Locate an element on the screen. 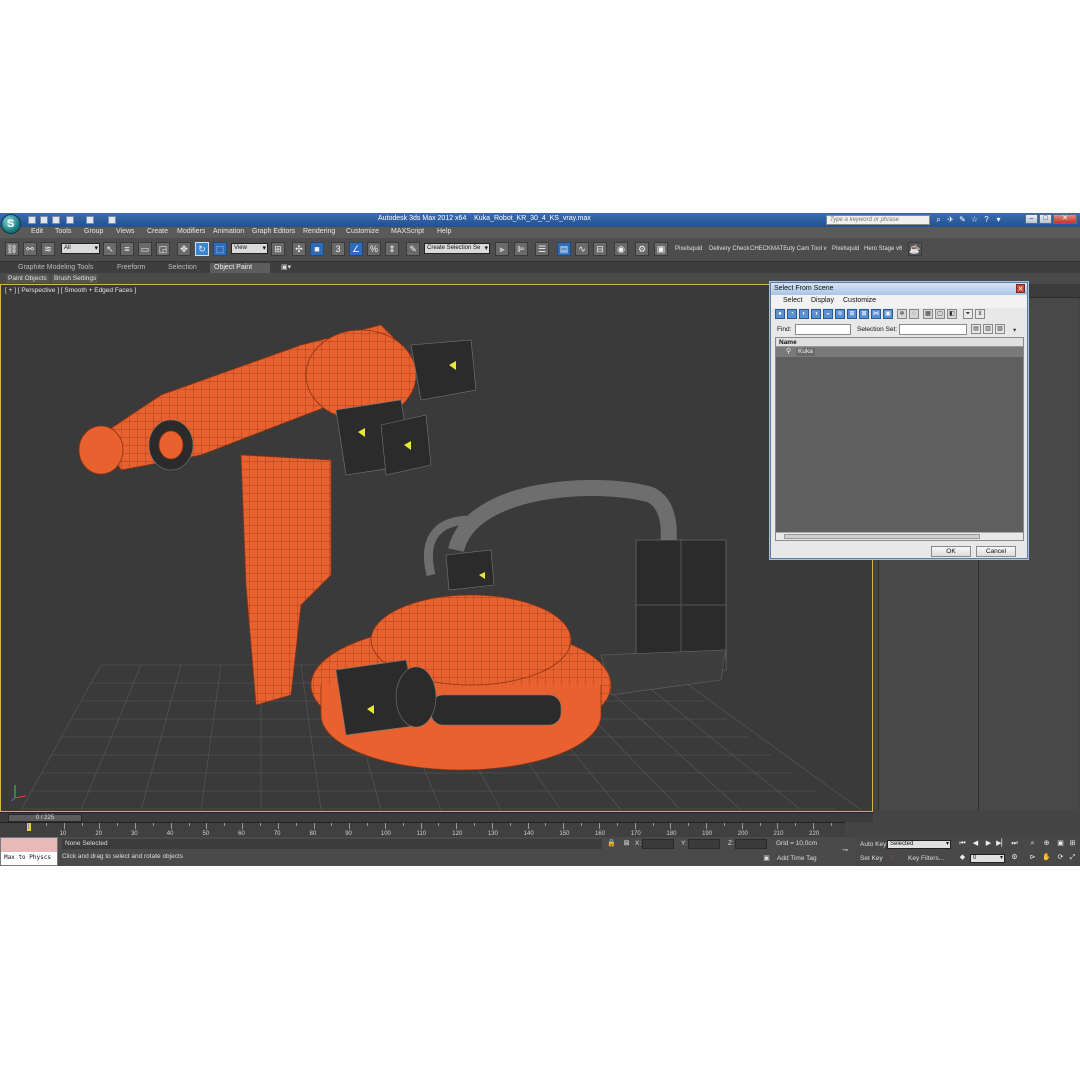  window-crossing-icon: ◲ is located at coordinates (163, 249).